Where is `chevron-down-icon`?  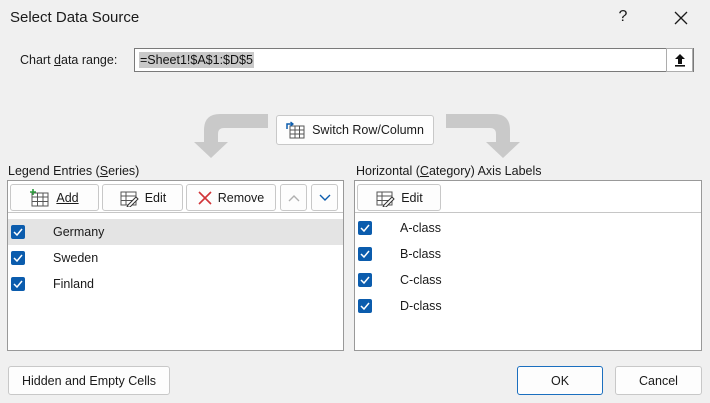
chevron-down-icon is located at coordinates (324, 197).